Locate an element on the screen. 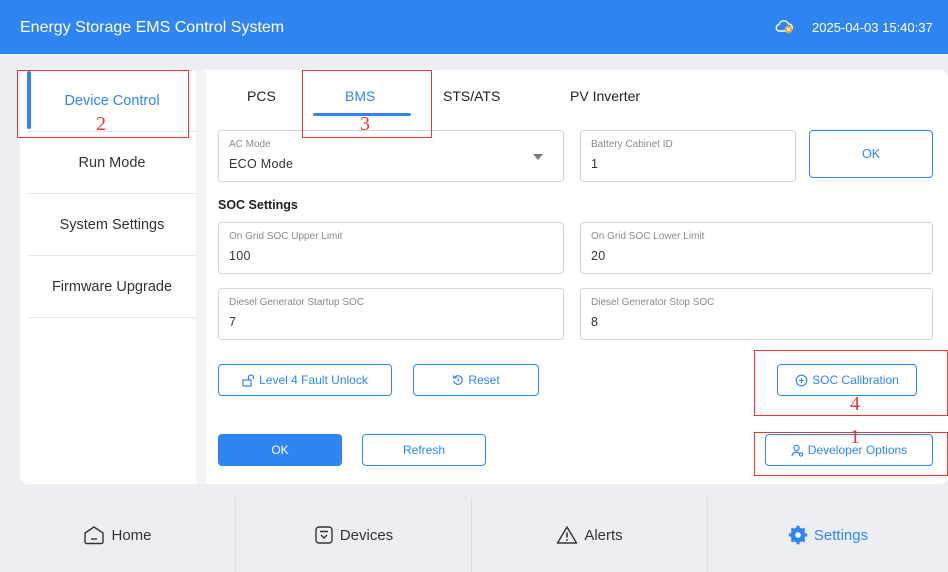  devices-icon is located at coordinates (324, 535).